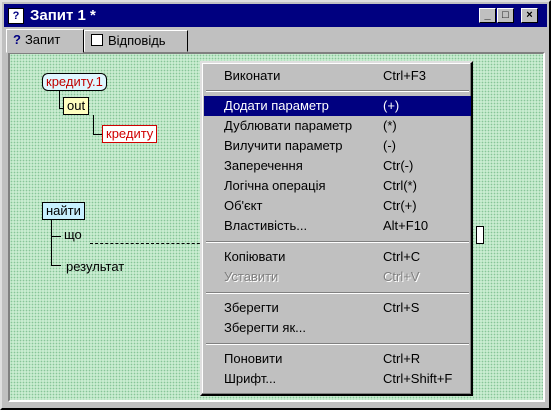 Image resolution: width=551 pixels, height=410 pixels. Describe the element at coordinates (337, 106) in the screenshot. I see `menu-item-add-parameter: Додати параметр (+)` at that location.